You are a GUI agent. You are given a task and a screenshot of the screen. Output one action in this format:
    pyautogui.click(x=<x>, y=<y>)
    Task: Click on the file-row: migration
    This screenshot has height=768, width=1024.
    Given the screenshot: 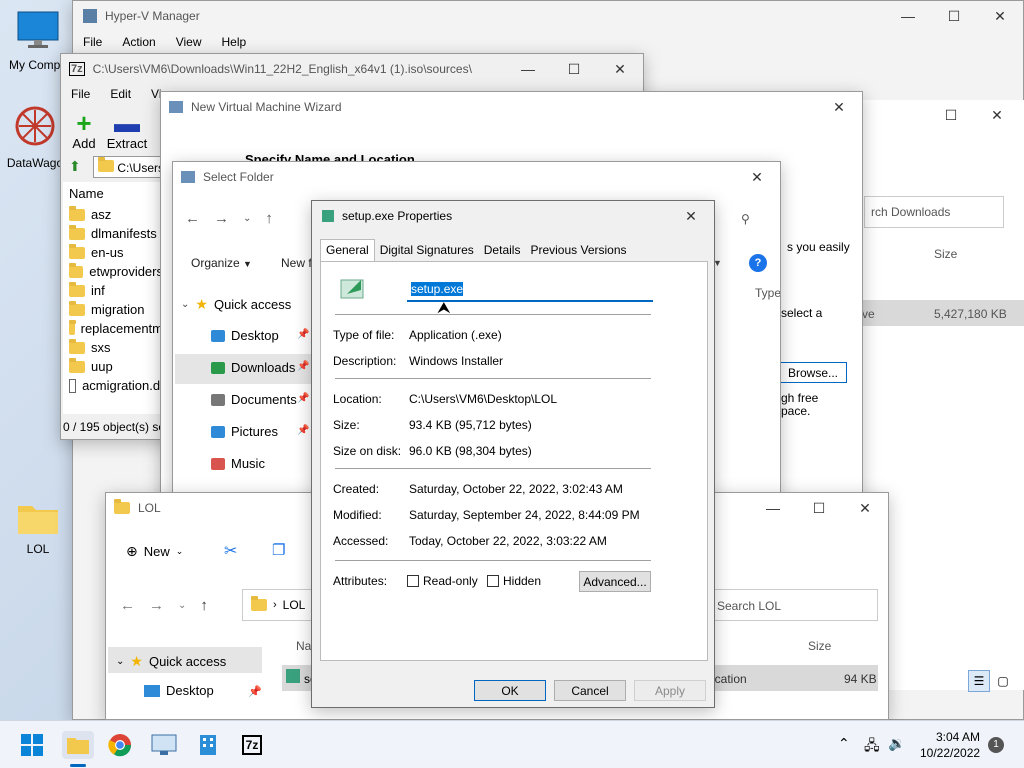 What is the action you would take?
    pyautogui.click(x=113, y=309)
    